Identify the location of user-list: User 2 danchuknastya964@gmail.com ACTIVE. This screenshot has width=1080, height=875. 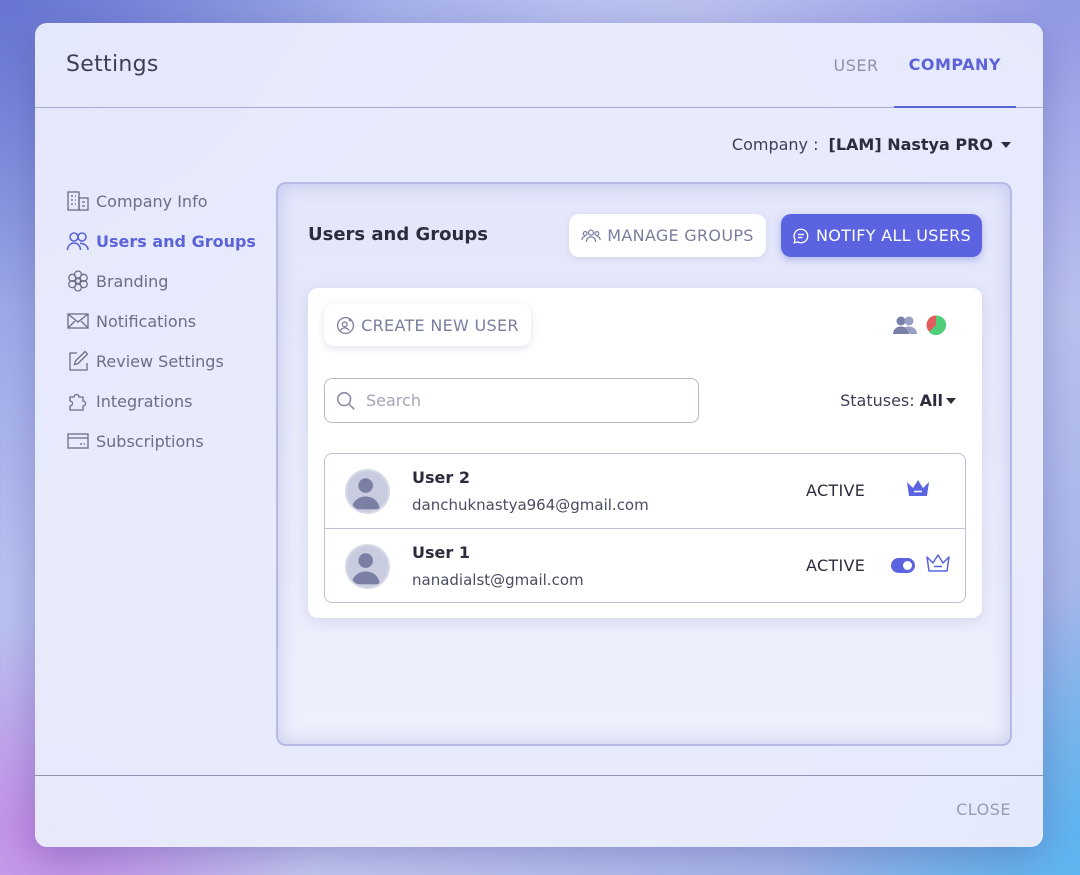
(645, 528).